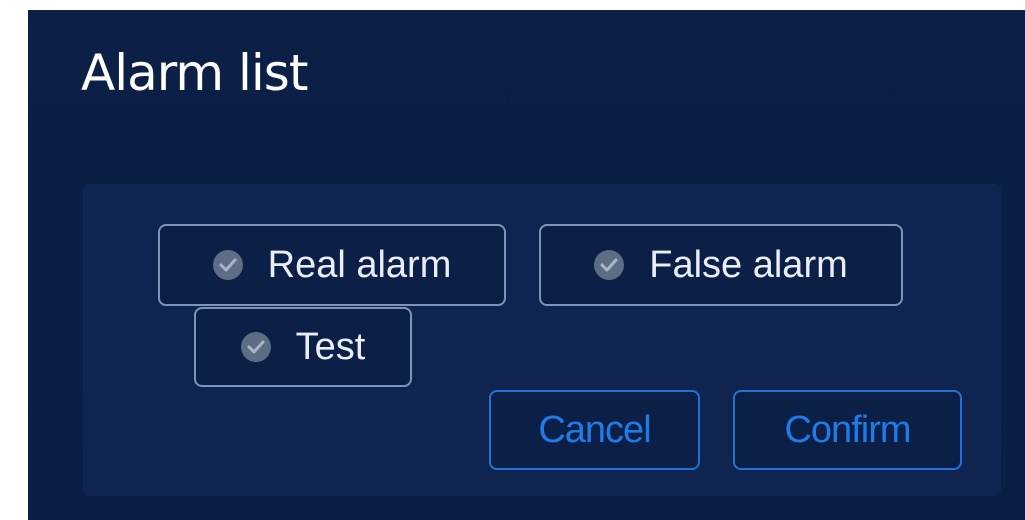 This screenshot has height=520, width=1025. I want to click on false-alarm-option: False alarm, so click(721, 265).